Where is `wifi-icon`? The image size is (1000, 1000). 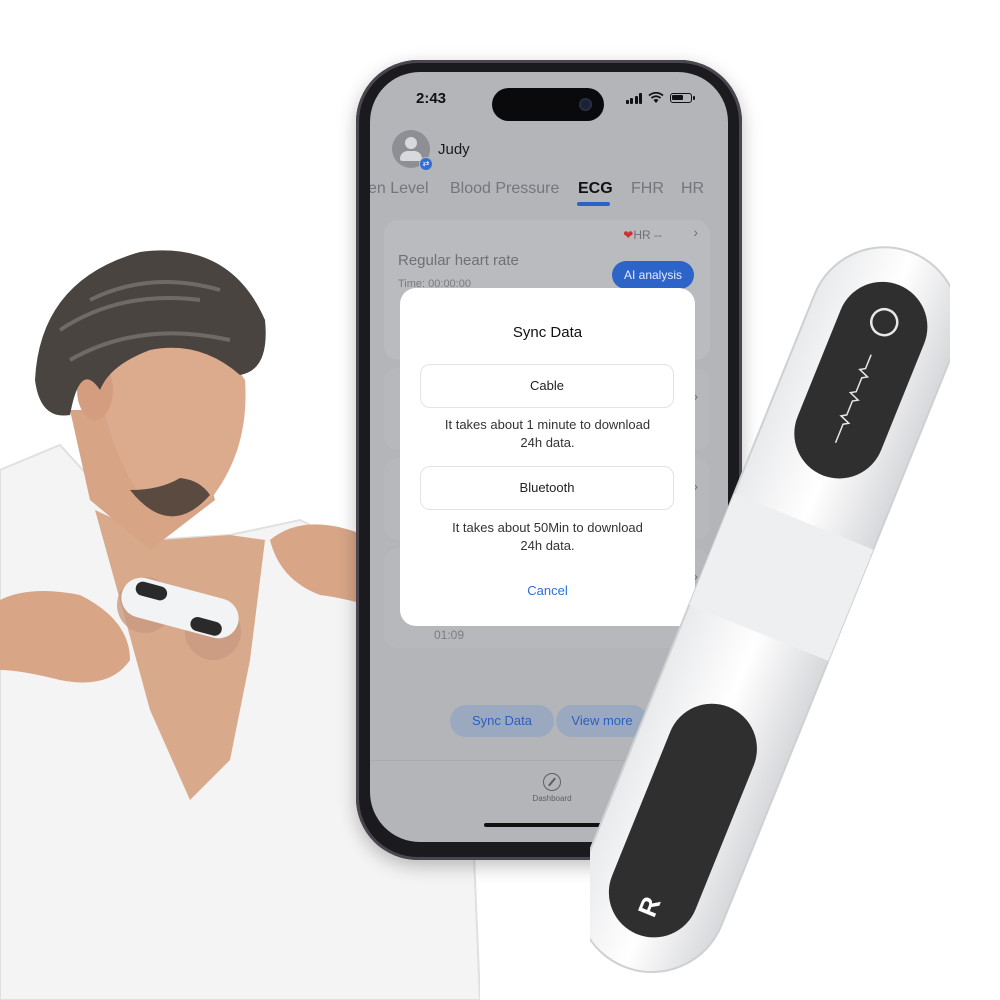
wifi-icon is located at coordinates (656, 97).